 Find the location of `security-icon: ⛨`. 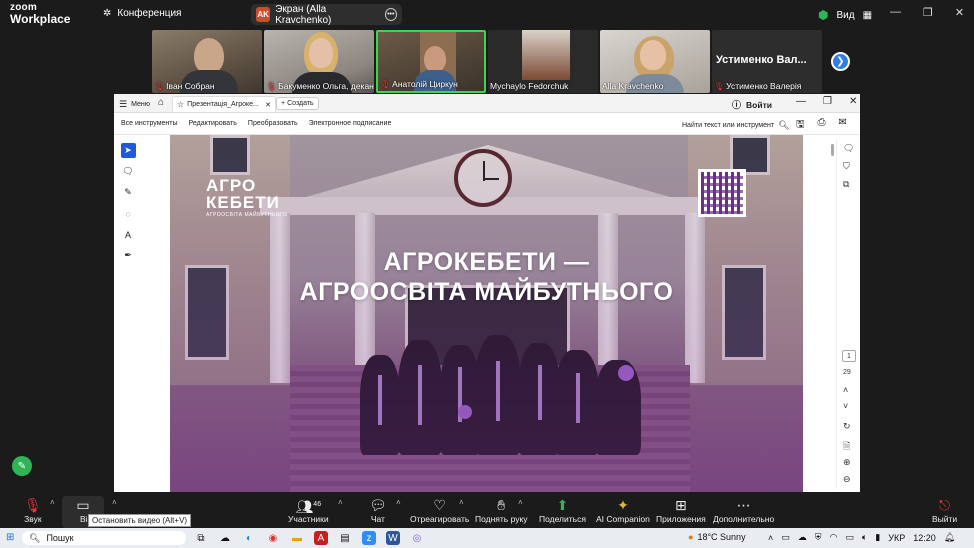

security-icon: ⛨ is located at coordinates (818, 537).